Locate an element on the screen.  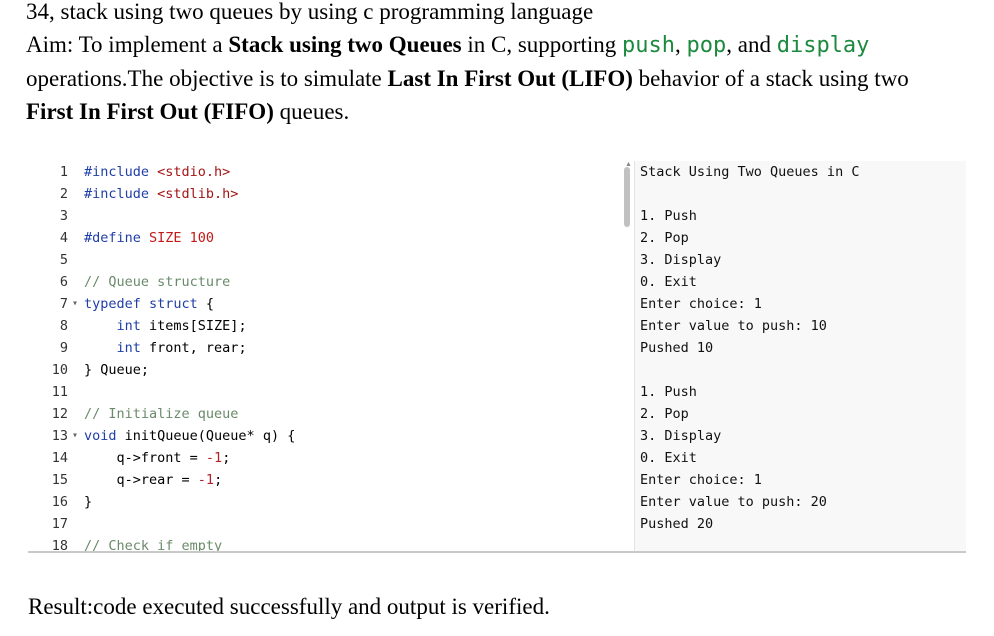
code-token: { is located at coordinates (206, 304).